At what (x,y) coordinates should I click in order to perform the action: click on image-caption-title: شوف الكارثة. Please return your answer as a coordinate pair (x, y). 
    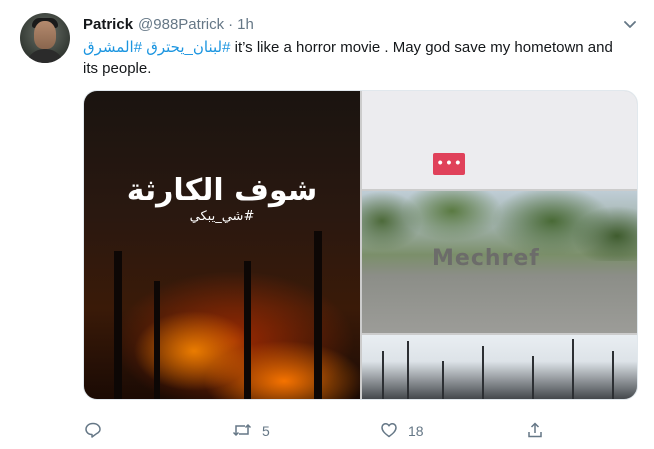
    Looking at the image, I should click on (222, 190).